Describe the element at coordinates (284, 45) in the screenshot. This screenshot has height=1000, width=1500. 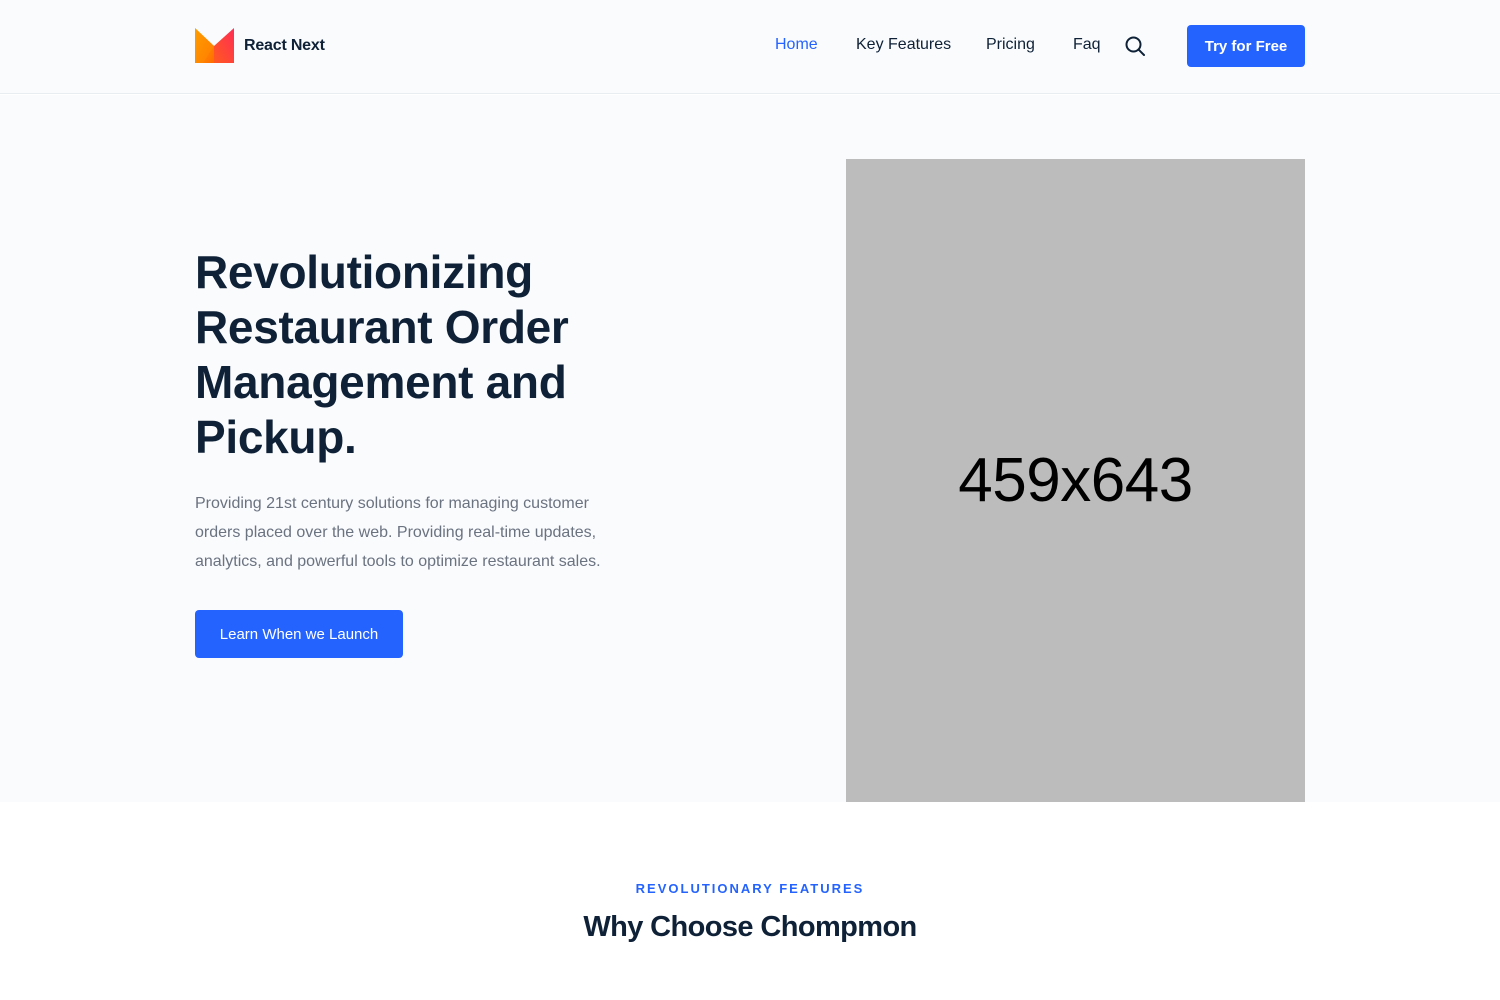
I see `brand-name: React Next` at that location.